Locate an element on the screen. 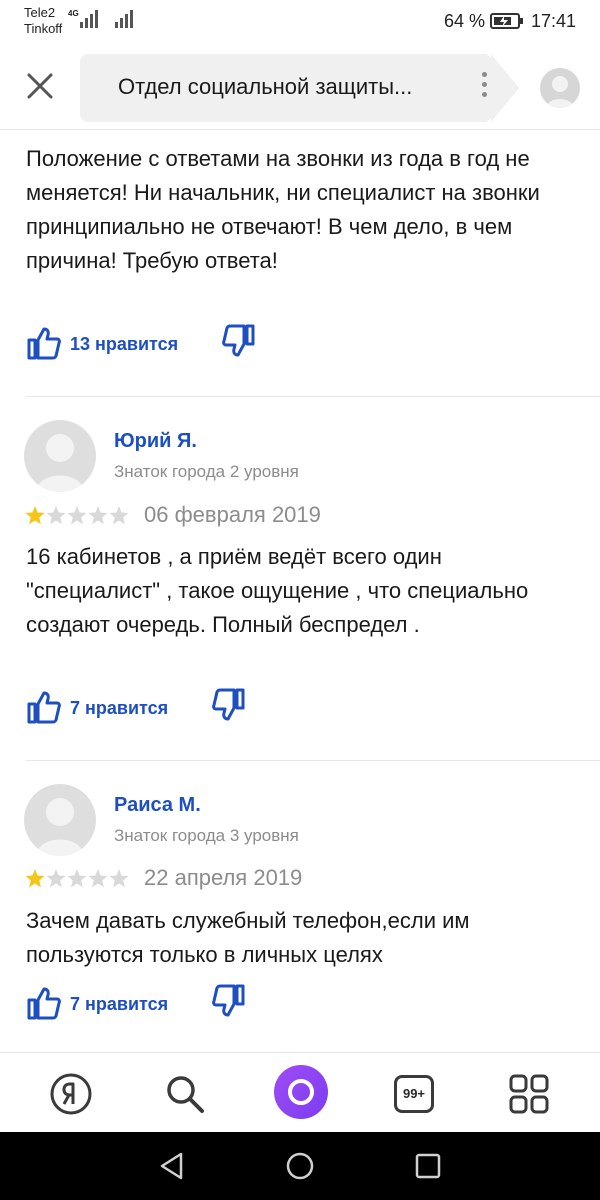 This screenshot has height=1200, width=600. carrier-2: Tinkoff is located at coordinates (43, 28).